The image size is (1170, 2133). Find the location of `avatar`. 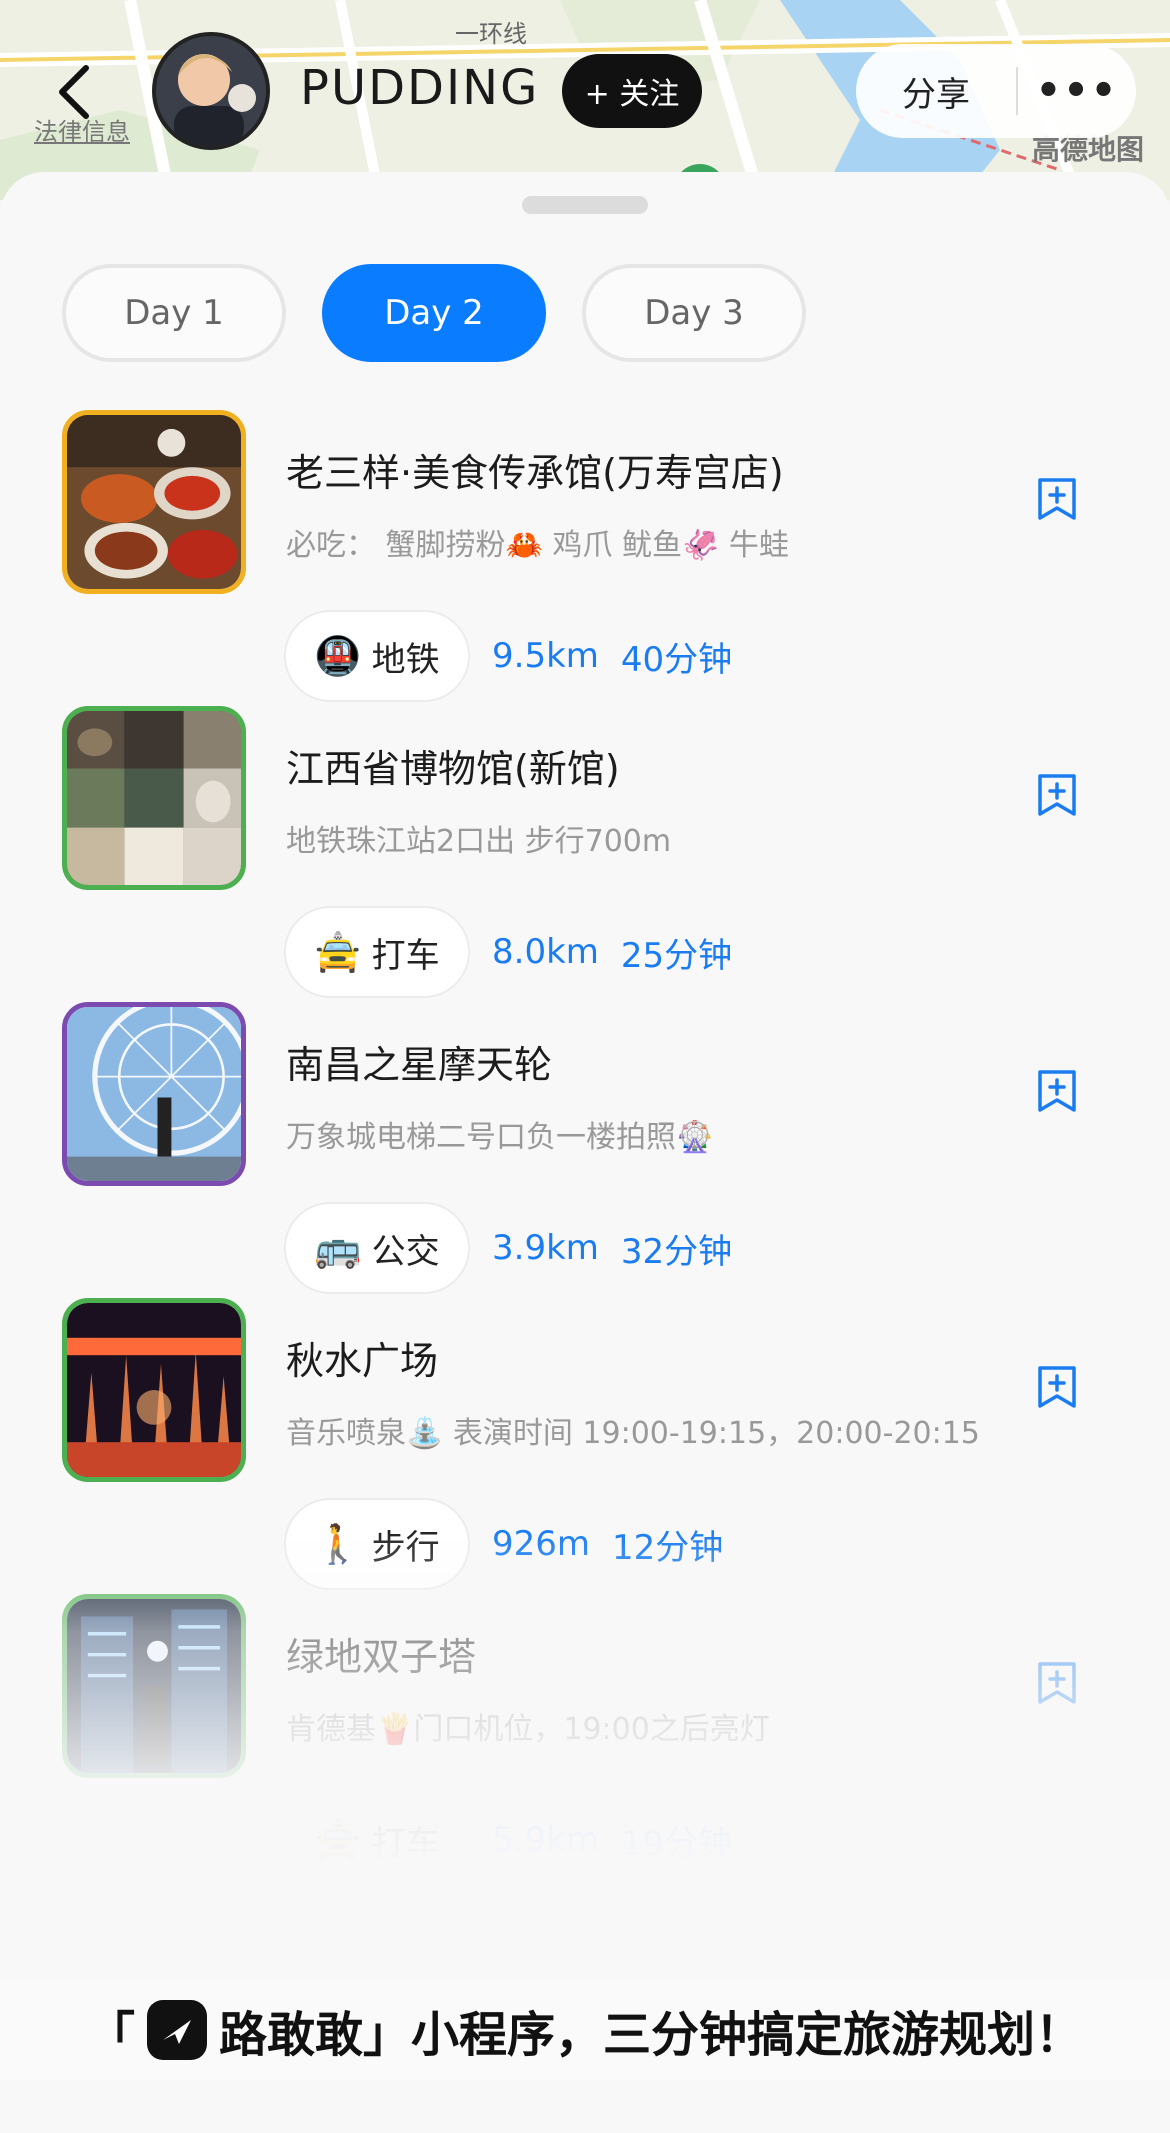

avatar is located at coordinates (211, 91).